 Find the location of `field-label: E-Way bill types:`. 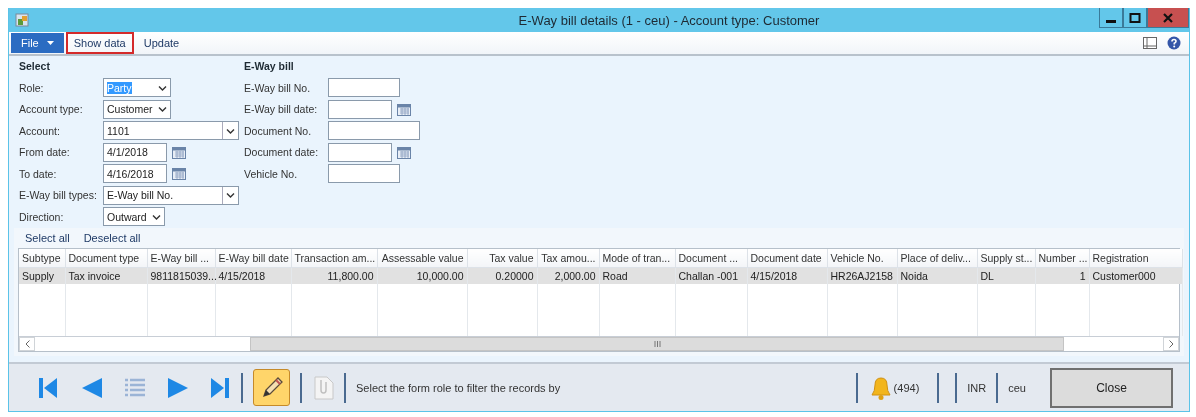

field-label: E-Way bill types: is located at coordinates (58, 195).